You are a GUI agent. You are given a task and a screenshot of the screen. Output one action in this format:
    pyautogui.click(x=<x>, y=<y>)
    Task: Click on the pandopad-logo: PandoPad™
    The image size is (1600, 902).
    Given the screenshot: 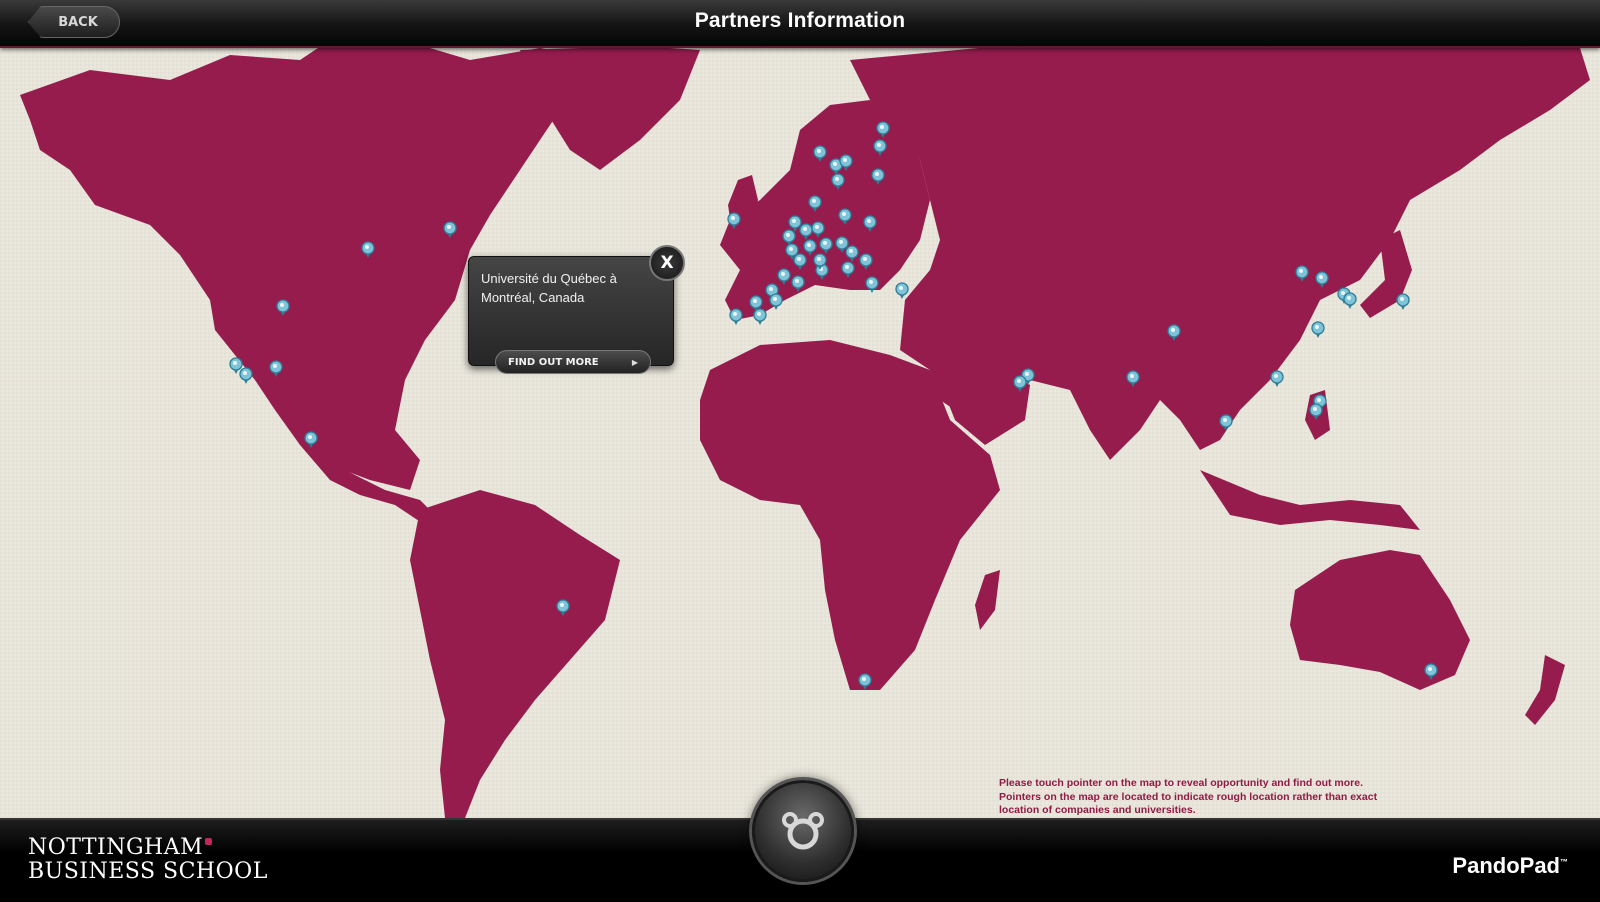 What is the action you would take?
    pyautogui.click(x=1510, y=866)
    